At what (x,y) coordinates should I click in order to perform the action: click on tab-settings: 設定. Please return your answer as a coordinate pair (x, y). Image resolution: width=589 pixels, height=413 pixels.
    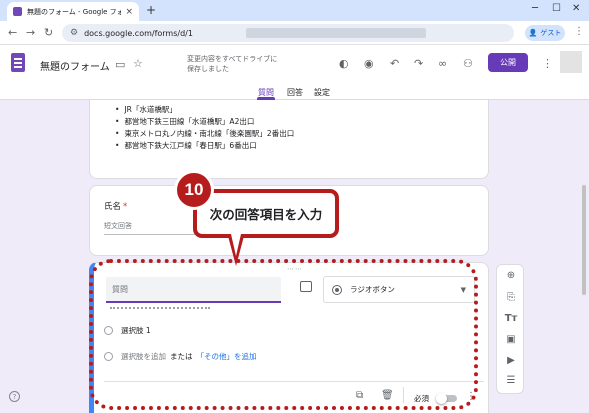
    Looking at the image, I should click on (322, 92).